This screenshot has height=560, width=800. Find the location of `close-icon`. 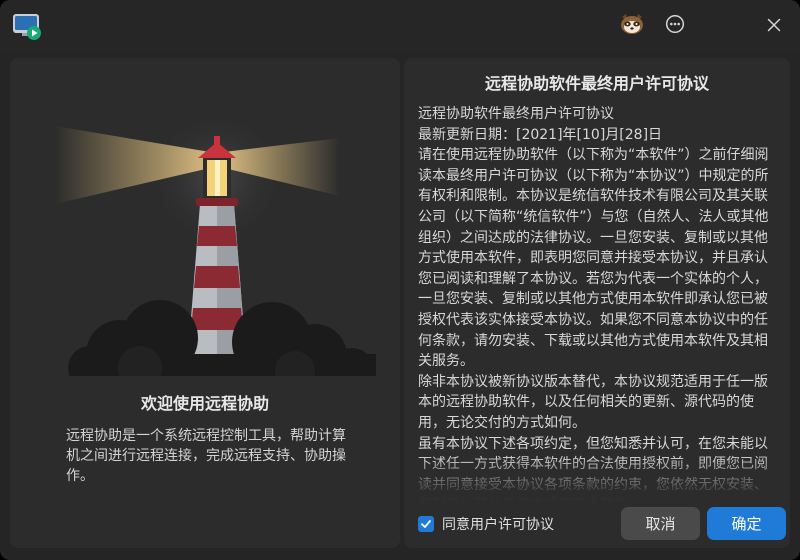

close-icon is located at coordinates (774, 26).